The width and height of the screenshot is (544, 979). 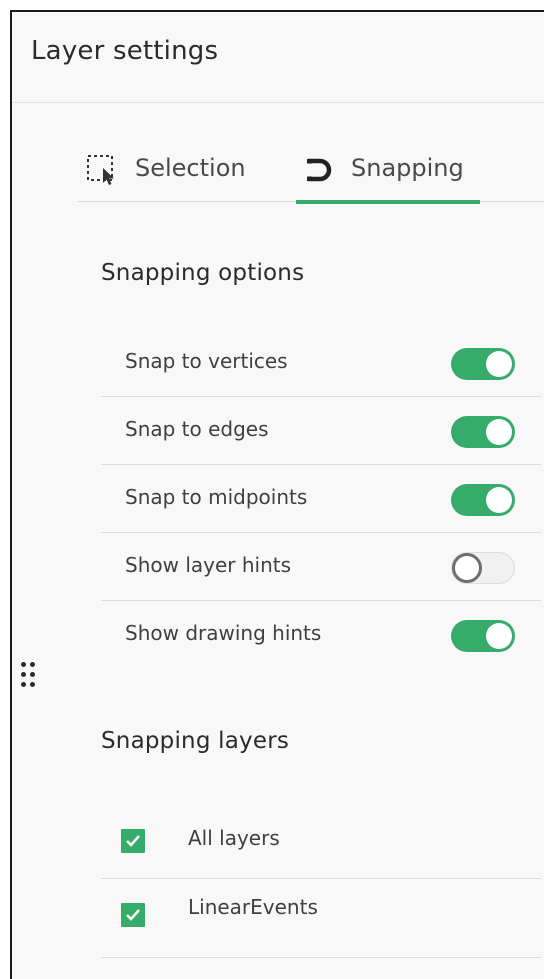 I want to click on show-drawing-hints-toggle, so click(x=483, y=636).